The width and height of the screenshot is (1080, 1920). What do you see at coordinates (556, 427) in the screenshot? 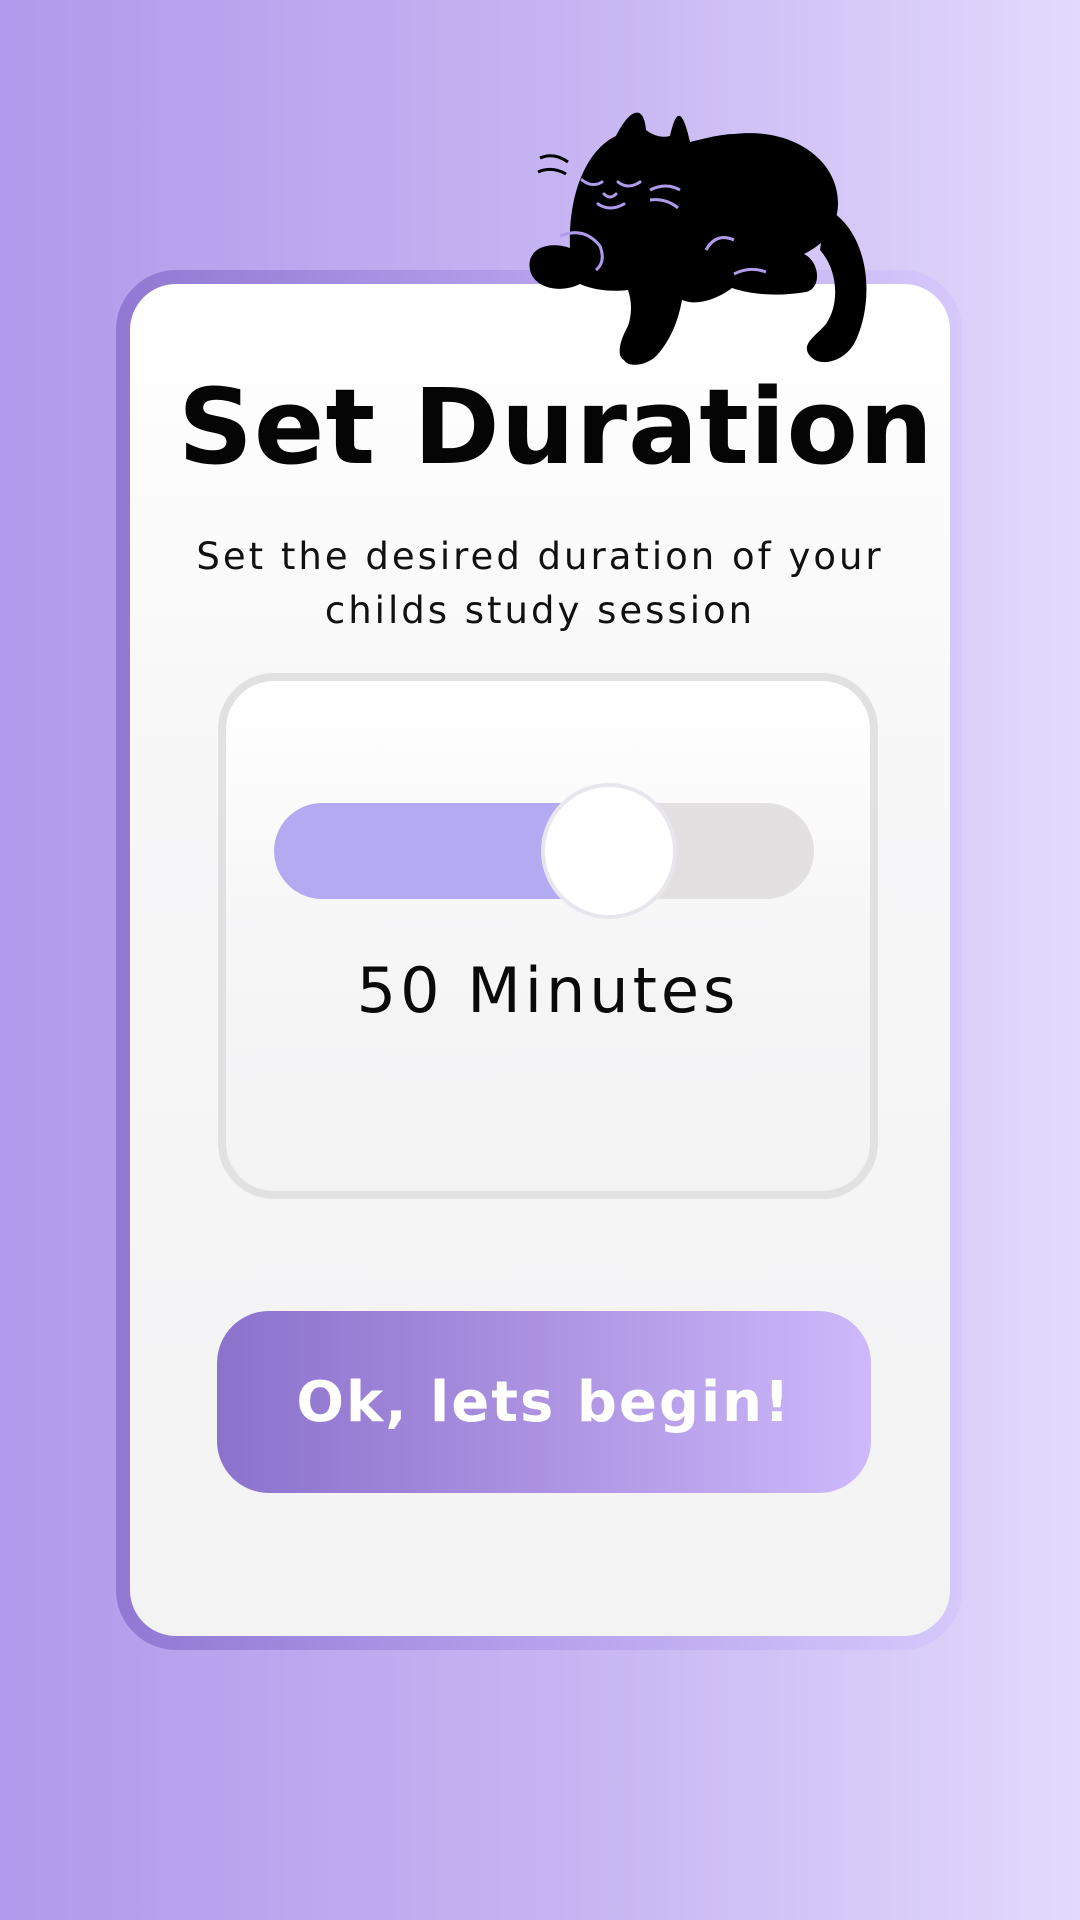
I see `page-title: Set Duration` at bounding box center [556, 427].